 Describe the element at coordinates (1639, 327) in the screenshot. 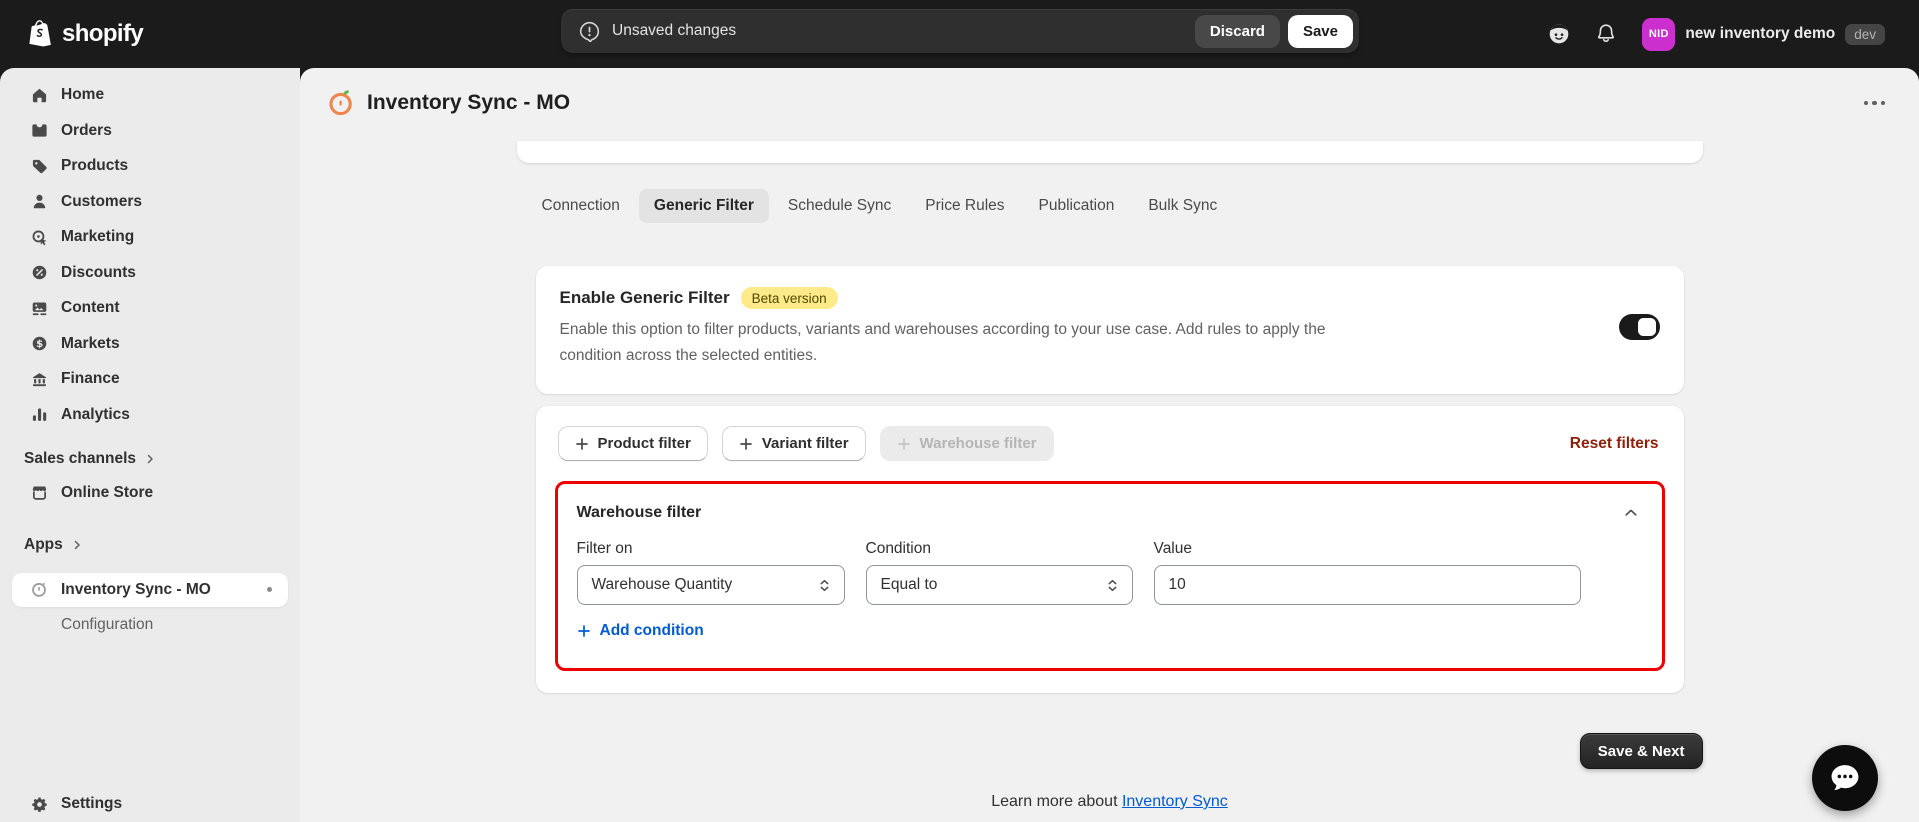

I see `enable-filter-toggle` at that location.